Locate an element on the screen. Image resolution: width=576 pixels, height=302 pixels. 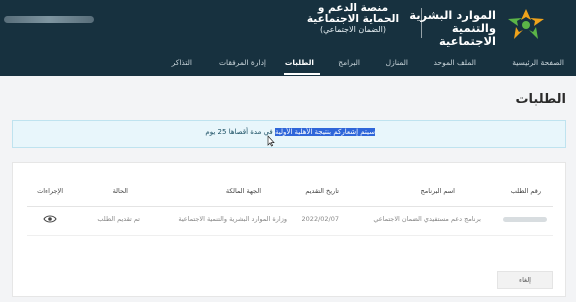
col-header-submit-date: تاريخ التقديم is located at coordinates (322, 191).